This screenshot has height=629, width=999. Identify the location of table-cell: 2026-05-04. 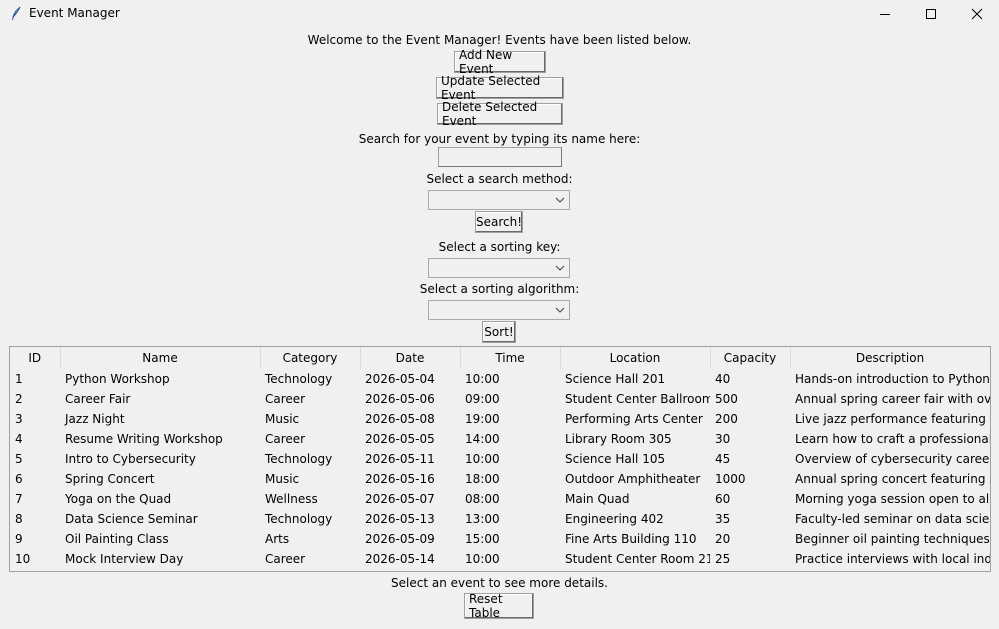
(400, 379).